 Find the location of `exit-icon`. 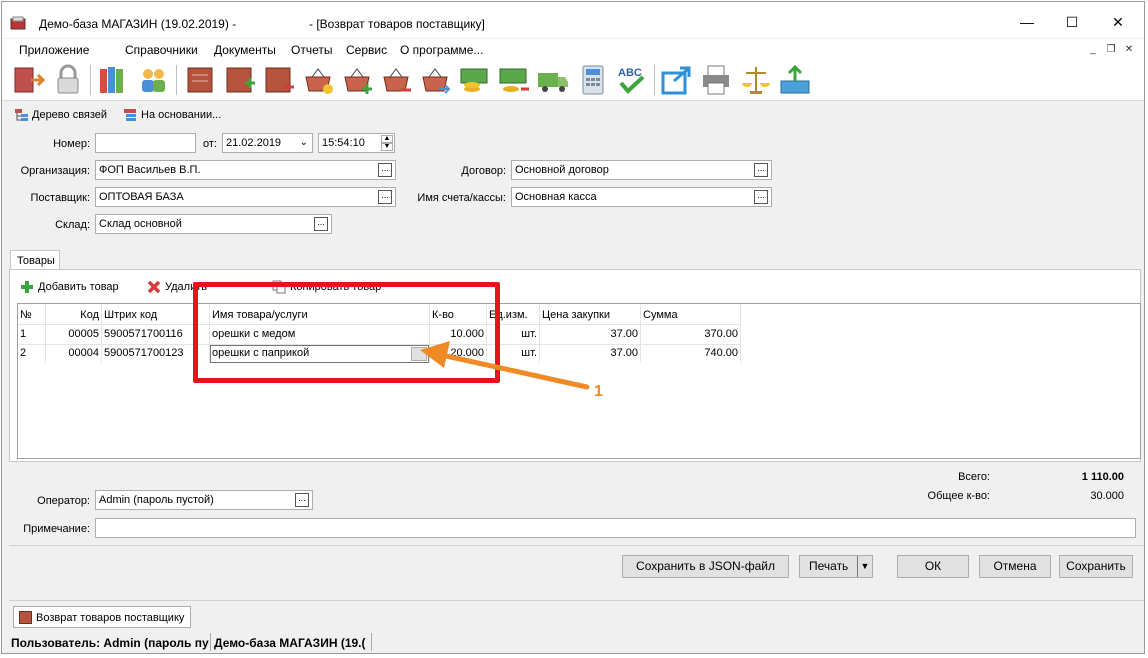

exit-icon is located at coordinates (29, 80).